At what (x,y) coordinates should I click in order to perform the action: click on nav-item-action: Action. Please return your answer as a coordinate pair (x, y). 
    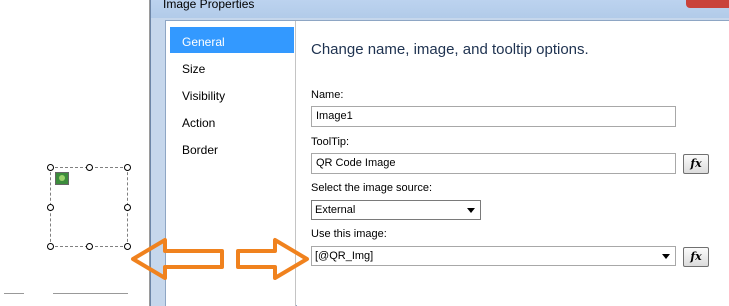
    Looking at the image, I should click on (232, 121).